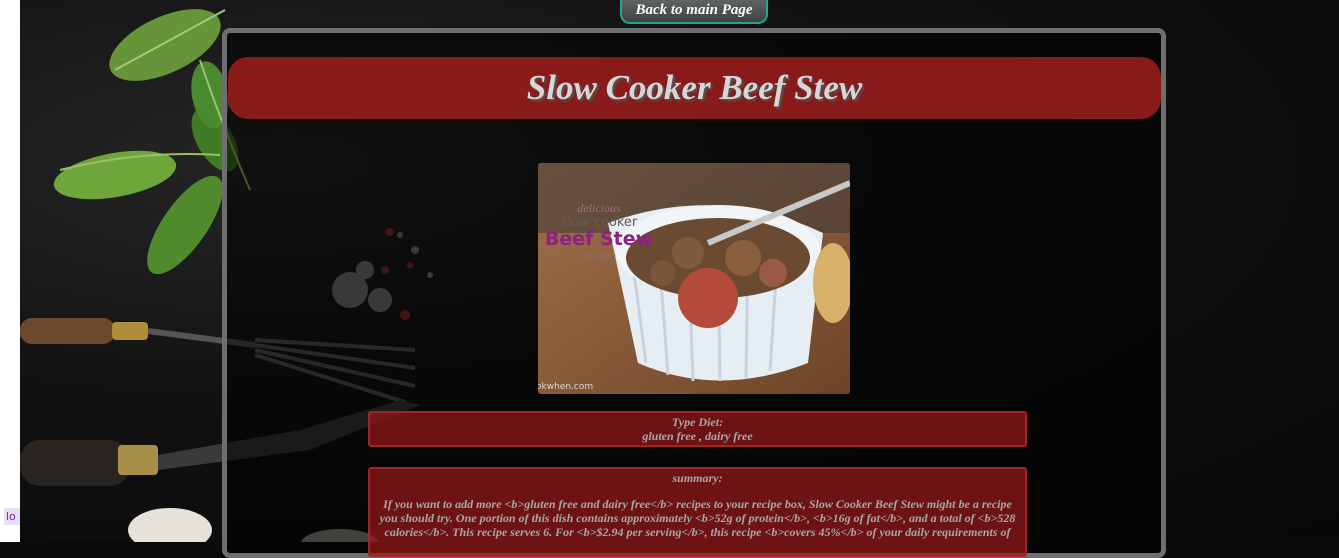  Describe the element at coordinates (697, 478) in the screenshot. I see `summary-heading: summary:` at that location.